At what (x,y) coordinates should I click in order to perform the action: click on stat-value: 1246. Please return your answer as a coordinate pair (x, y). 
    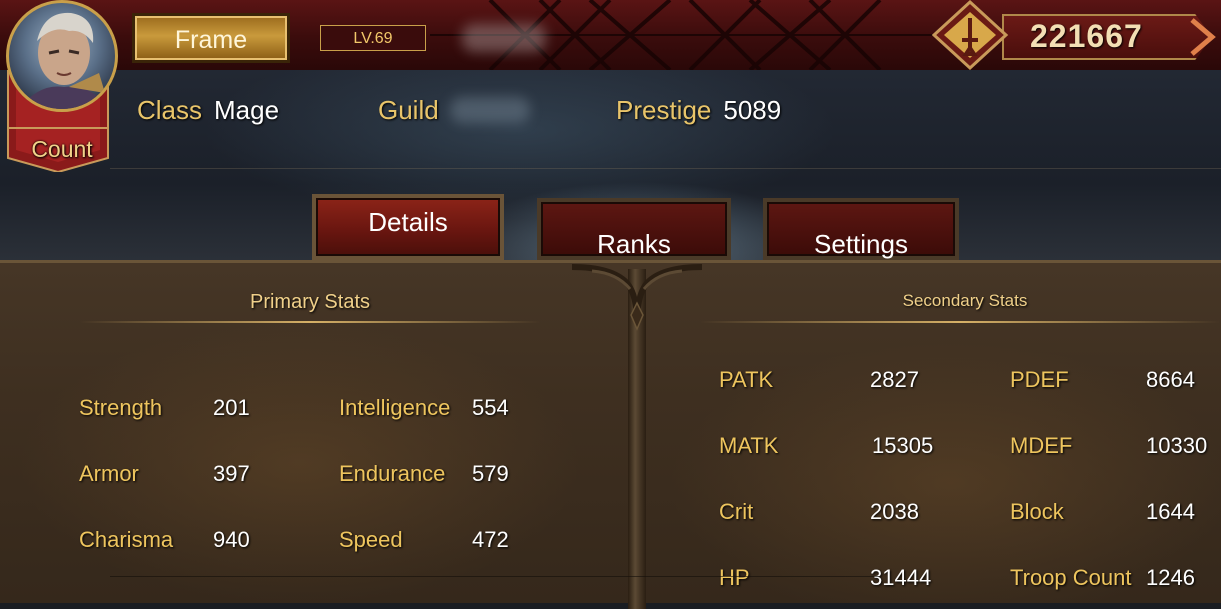
    Looking at the image, I should click on (1170, 577).